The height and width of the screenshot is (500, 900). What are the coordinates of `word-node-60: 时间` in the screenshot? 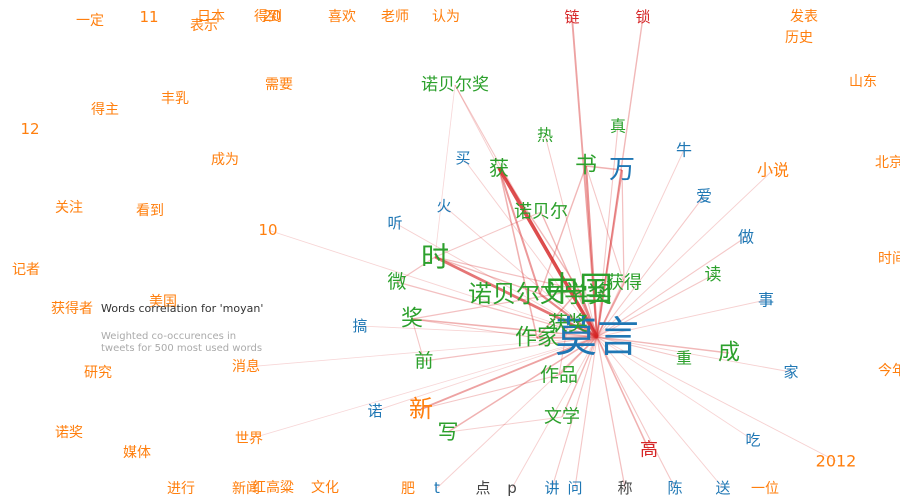 It's located at (889, 259).